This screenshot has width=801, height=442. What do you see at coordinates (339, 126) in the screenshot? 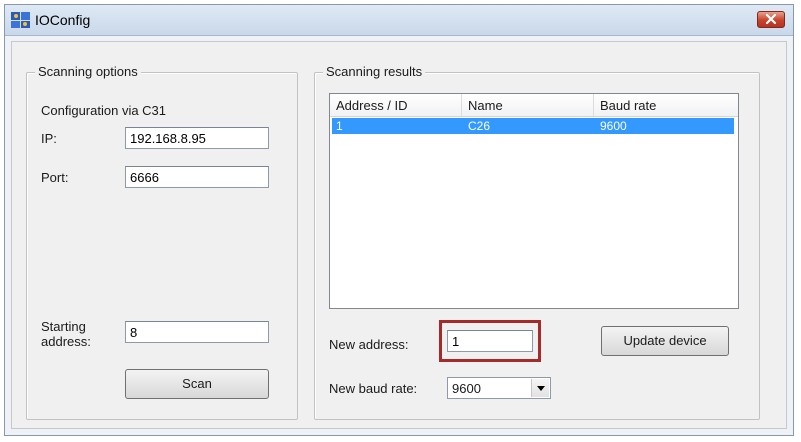
I see `row-address-cell: 1` at bounding box center [339, 126].